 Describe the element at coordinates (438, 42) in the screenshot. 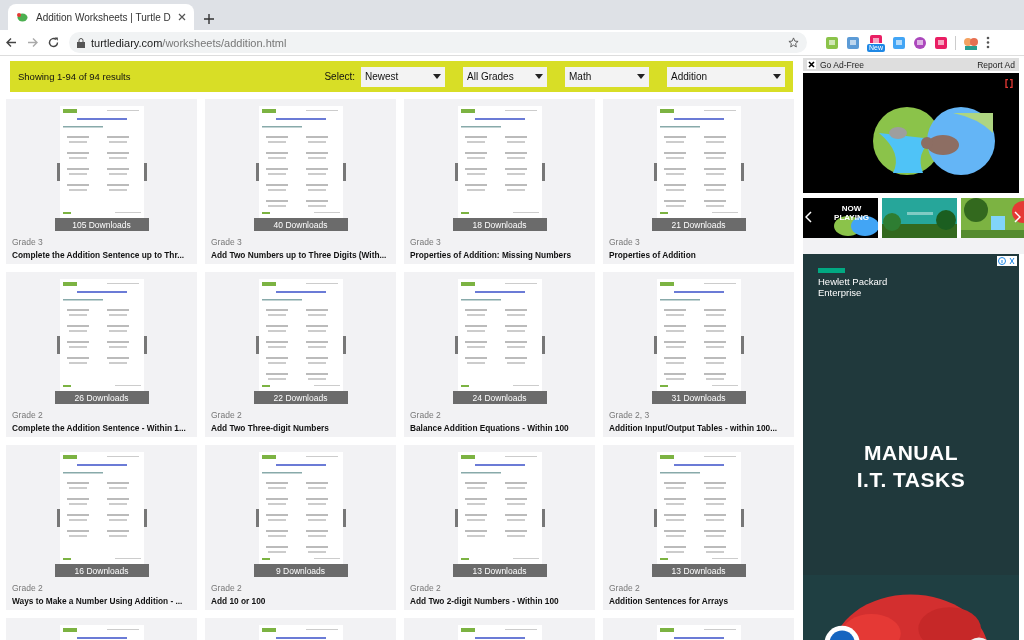

I see `address-bar: turtlediary.com/worksheets/addition.html` at that location.